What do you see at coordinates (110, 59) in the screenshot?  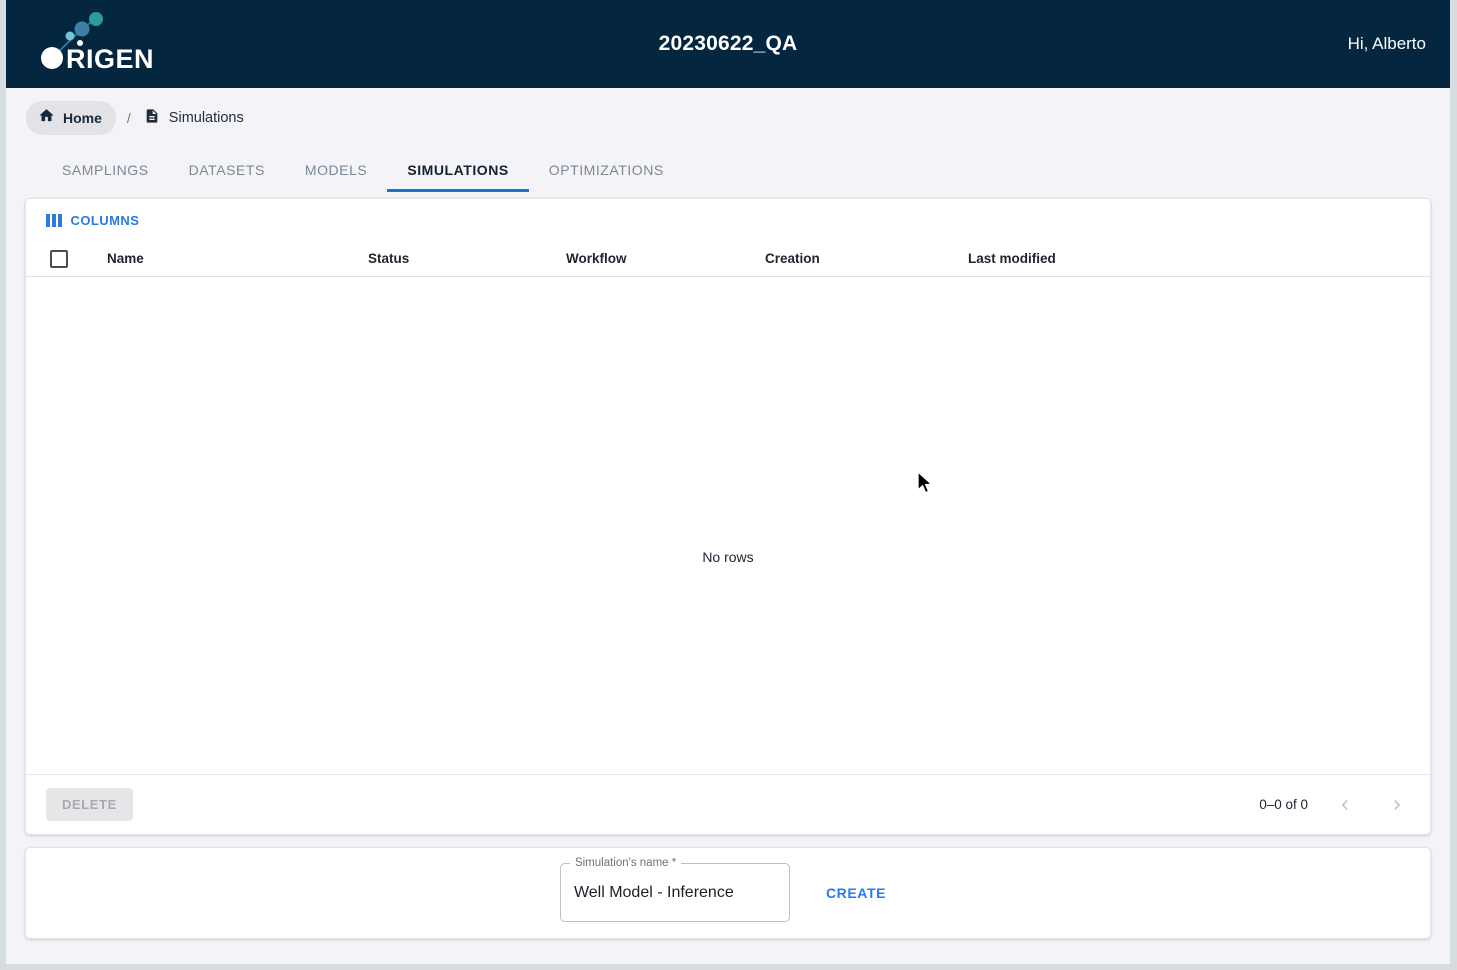 I see `svg-text: RIGEN` at bounding box center [110, 59].